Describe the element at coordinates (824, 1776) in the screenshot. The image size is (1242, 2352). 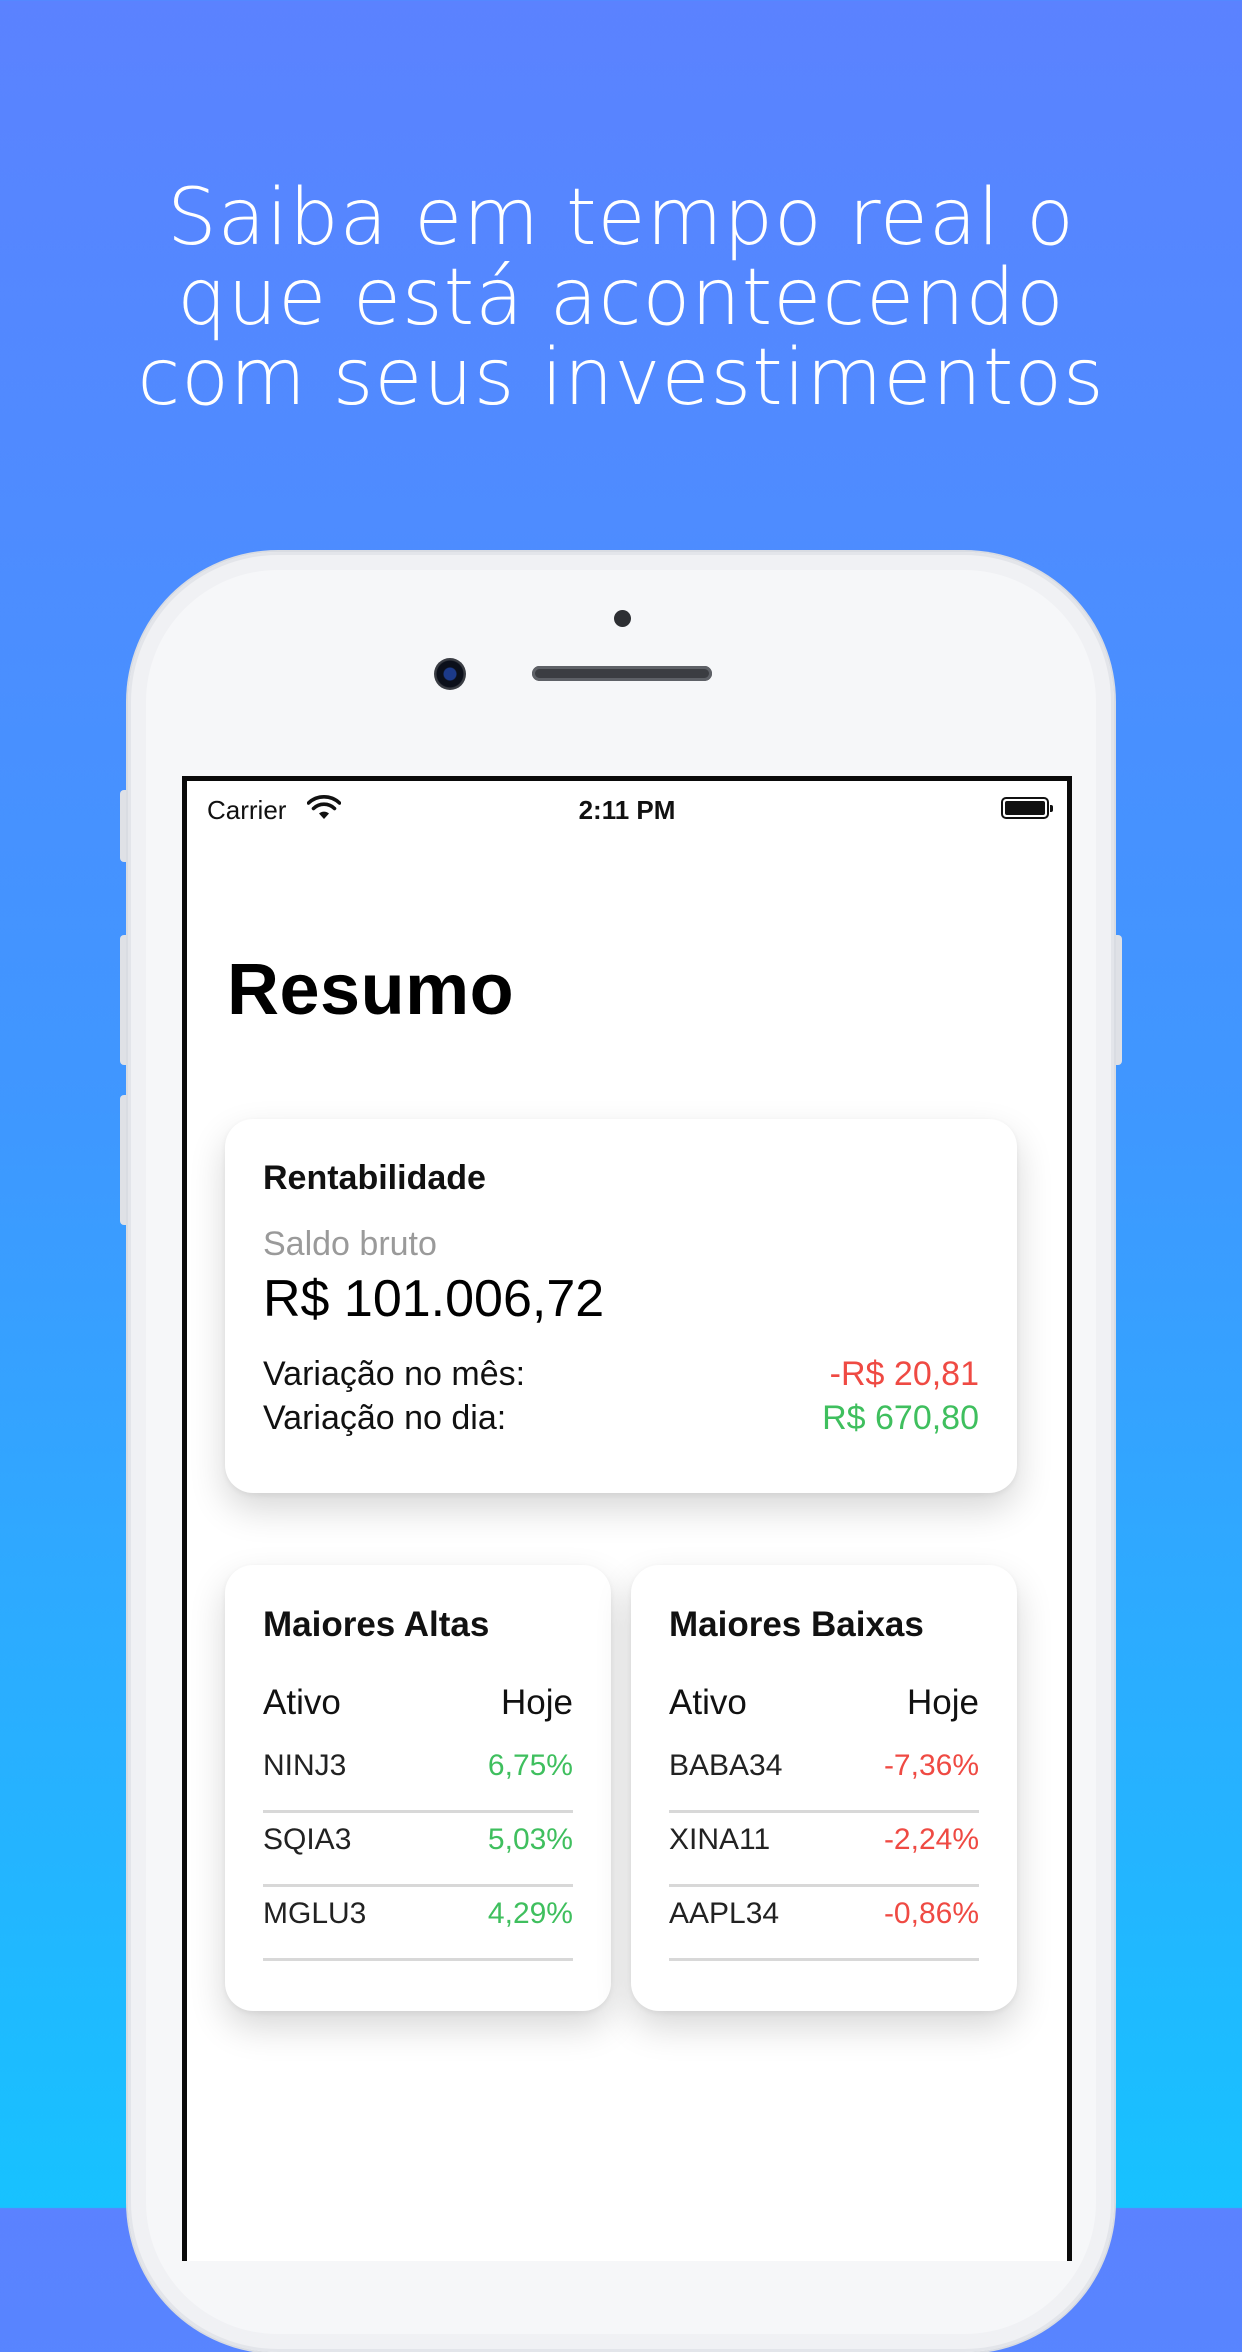
I see `table-row: BABA34 -7,36%` at that location.